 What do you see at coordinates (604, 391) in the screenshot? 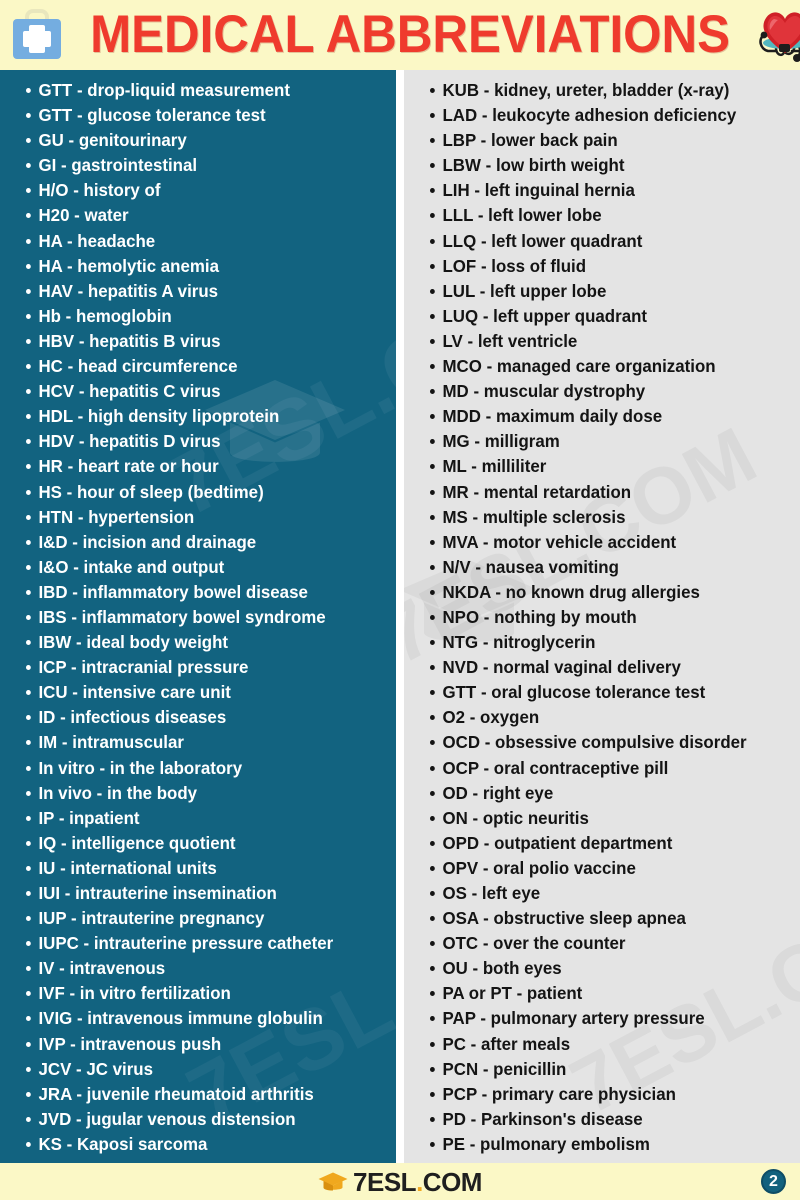
I see `list-item: MD - muscular dystrophy` at bounding box center [604, 391].